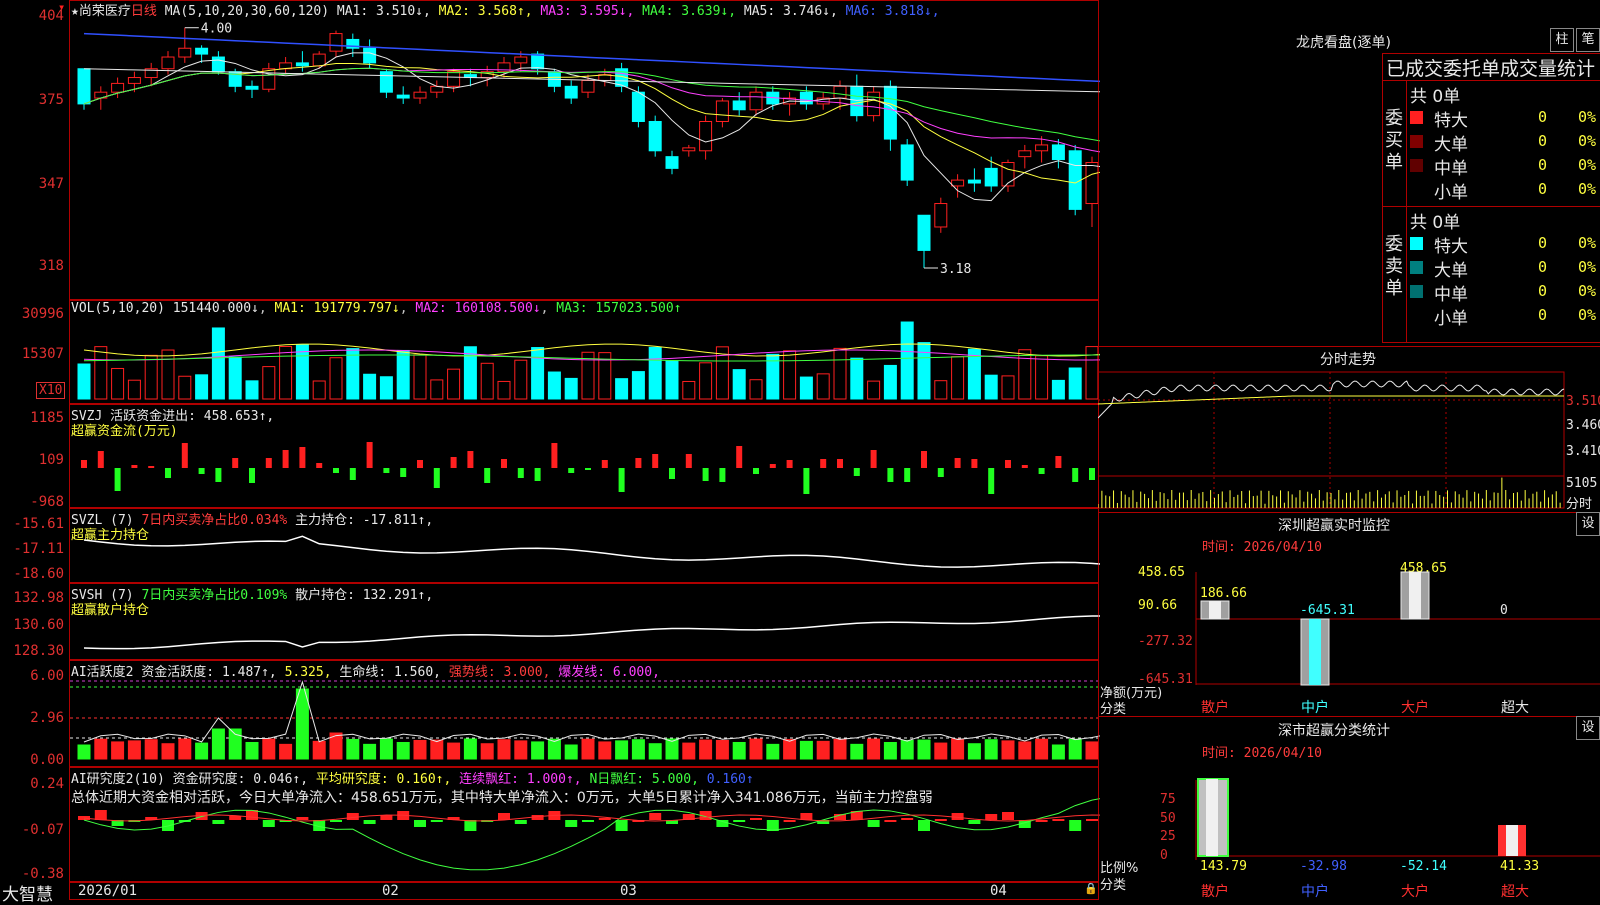 This screenshot has height=905, width=1600. I want to click on low-label: 3.18, so click(955, 269).